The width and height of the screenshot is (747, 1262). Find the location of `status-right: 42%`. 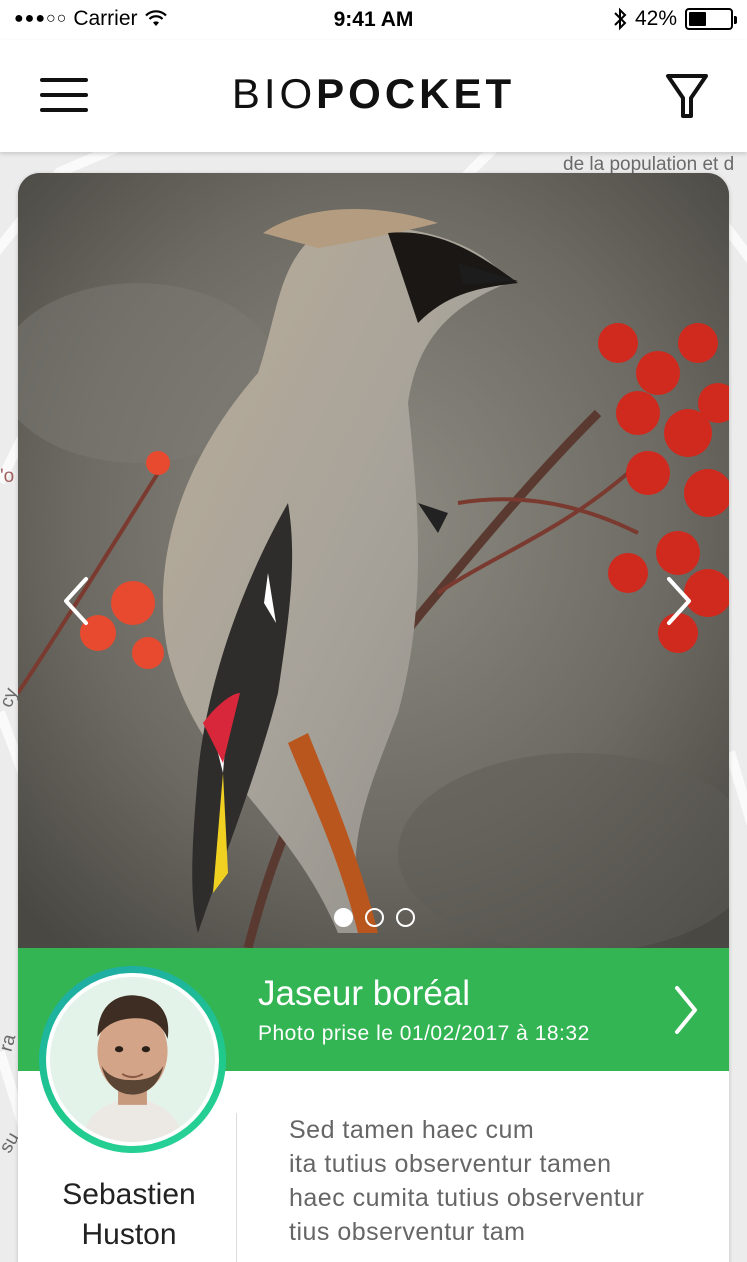

status-right: 42% is located at coordinates (675, 19).